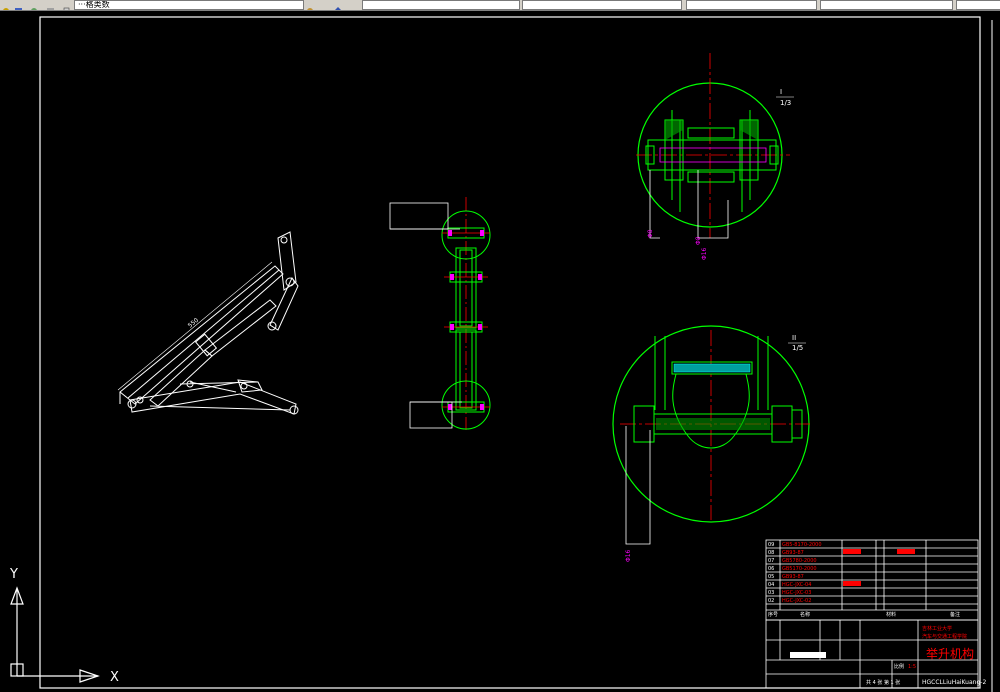 The image size is (1000, 692). What do you see at coordinates (13, 574) in the screenshot?
I see `ucs-y-label: Y` at bounding box center [13, 574].